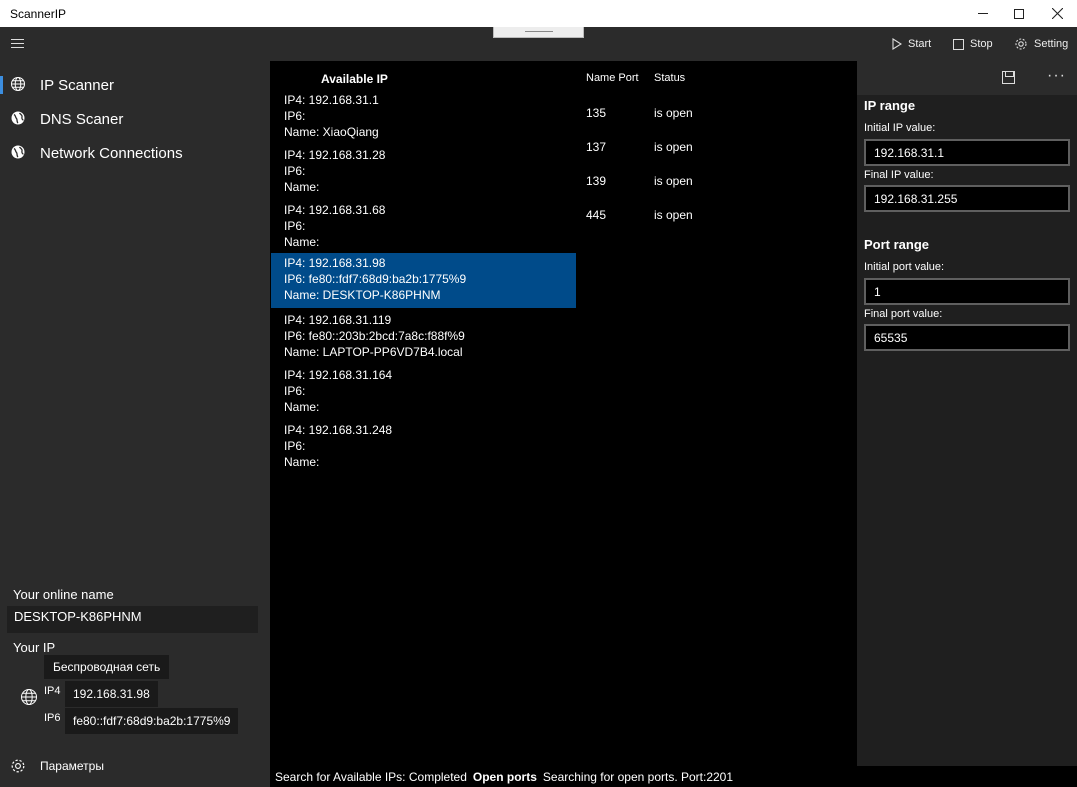  I want to click on panel-toolbar: ···, so click(967, 78).